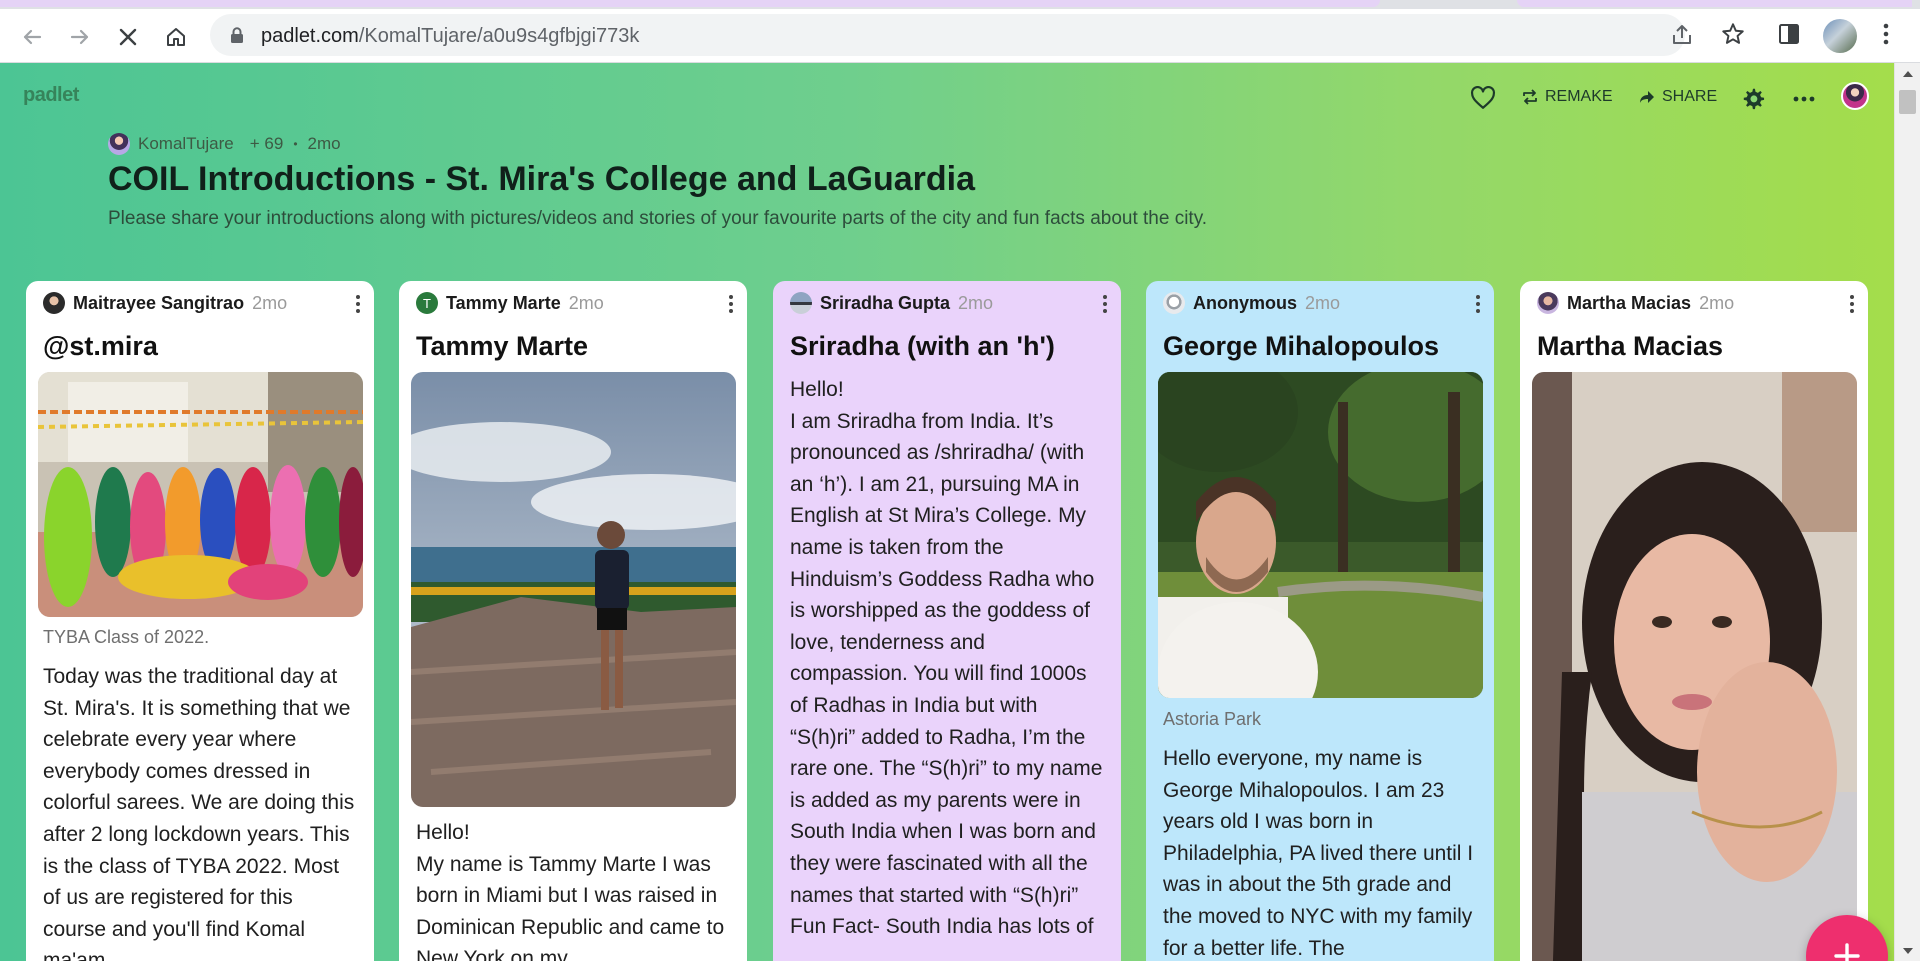 This screenshot has height=961, width=1920. Describe the element at coordinates (128, 37) in the screenshot. I see `stop-loading-icon` at that location.